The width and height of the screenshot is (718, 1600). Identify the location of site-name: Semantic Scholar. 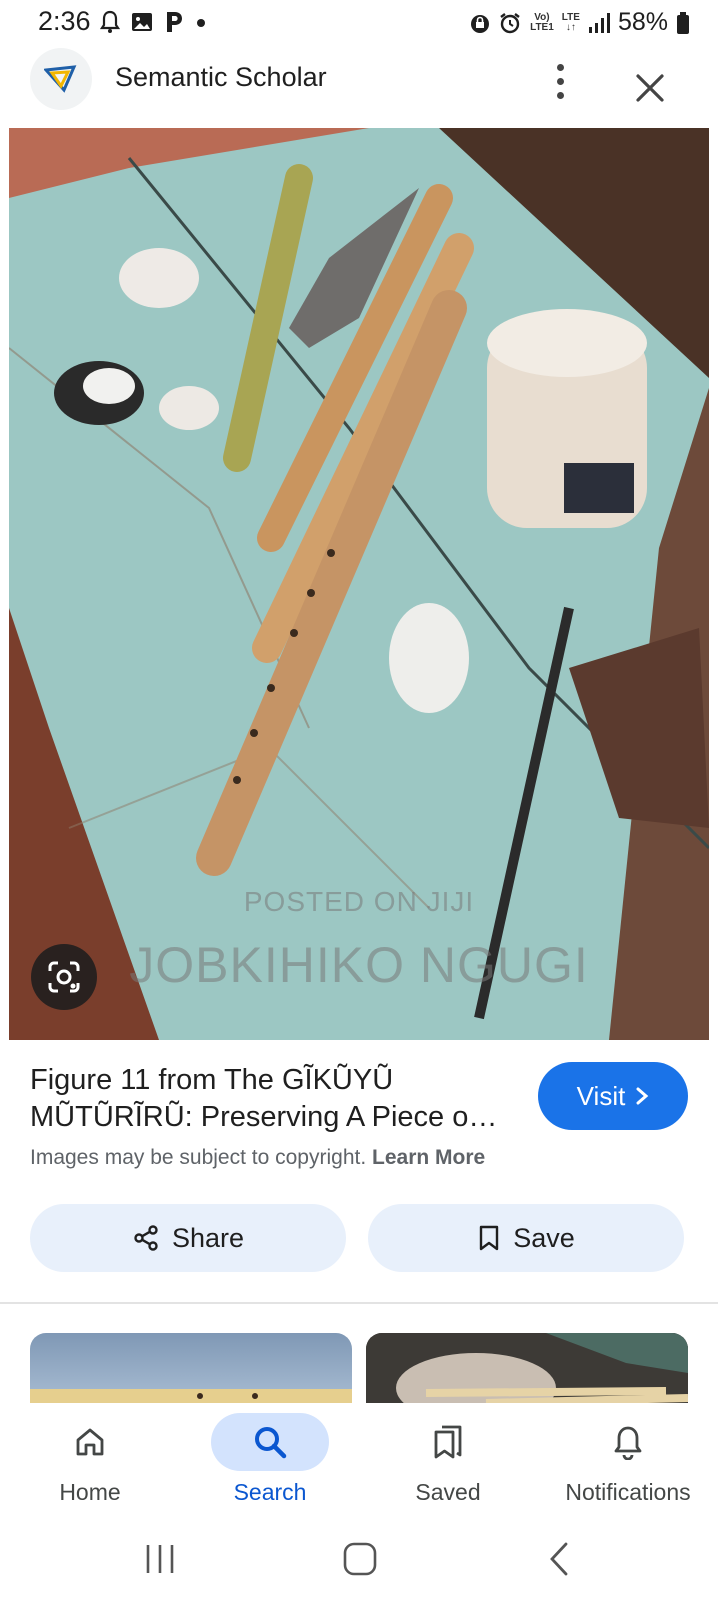
(221, 77).